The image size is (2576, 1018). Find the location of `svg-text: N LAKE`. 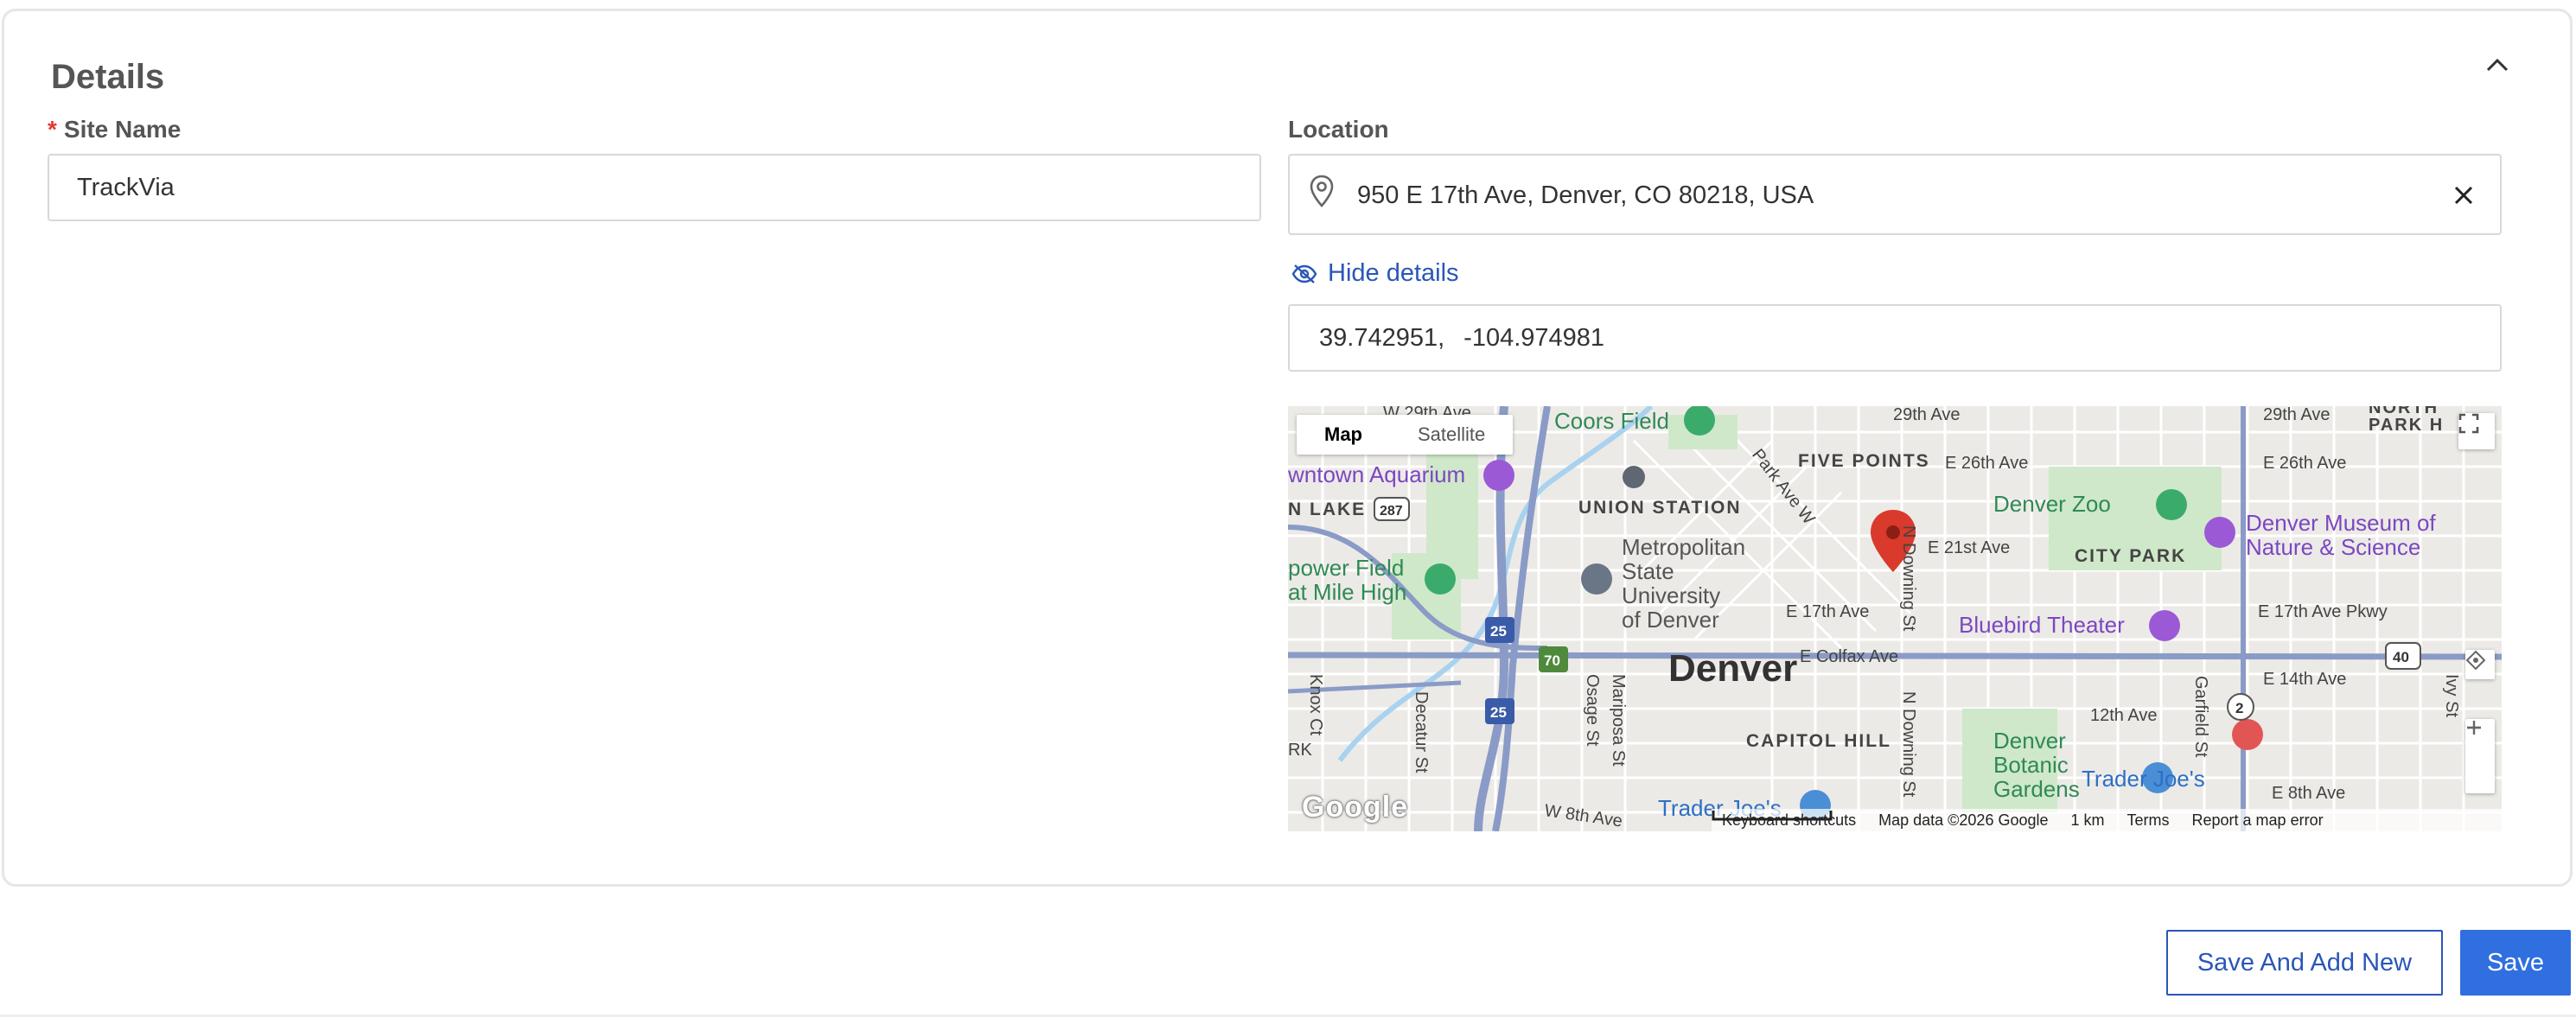

svg-text: N LAKE is located at coordinates (1327, 509).